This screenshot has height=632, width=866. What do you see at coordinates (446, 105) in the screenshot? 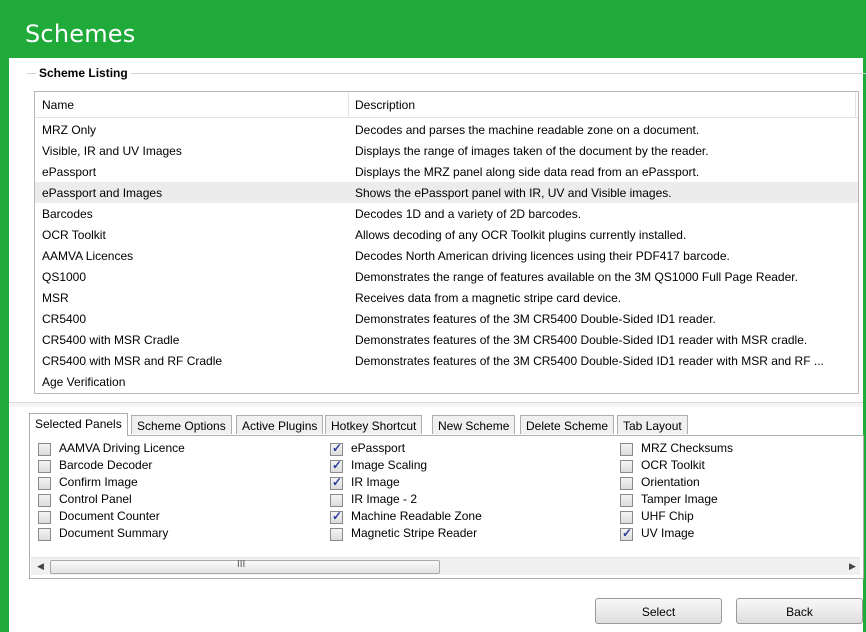
I see `list-header: Name Description` at bounding box center [446, 105].